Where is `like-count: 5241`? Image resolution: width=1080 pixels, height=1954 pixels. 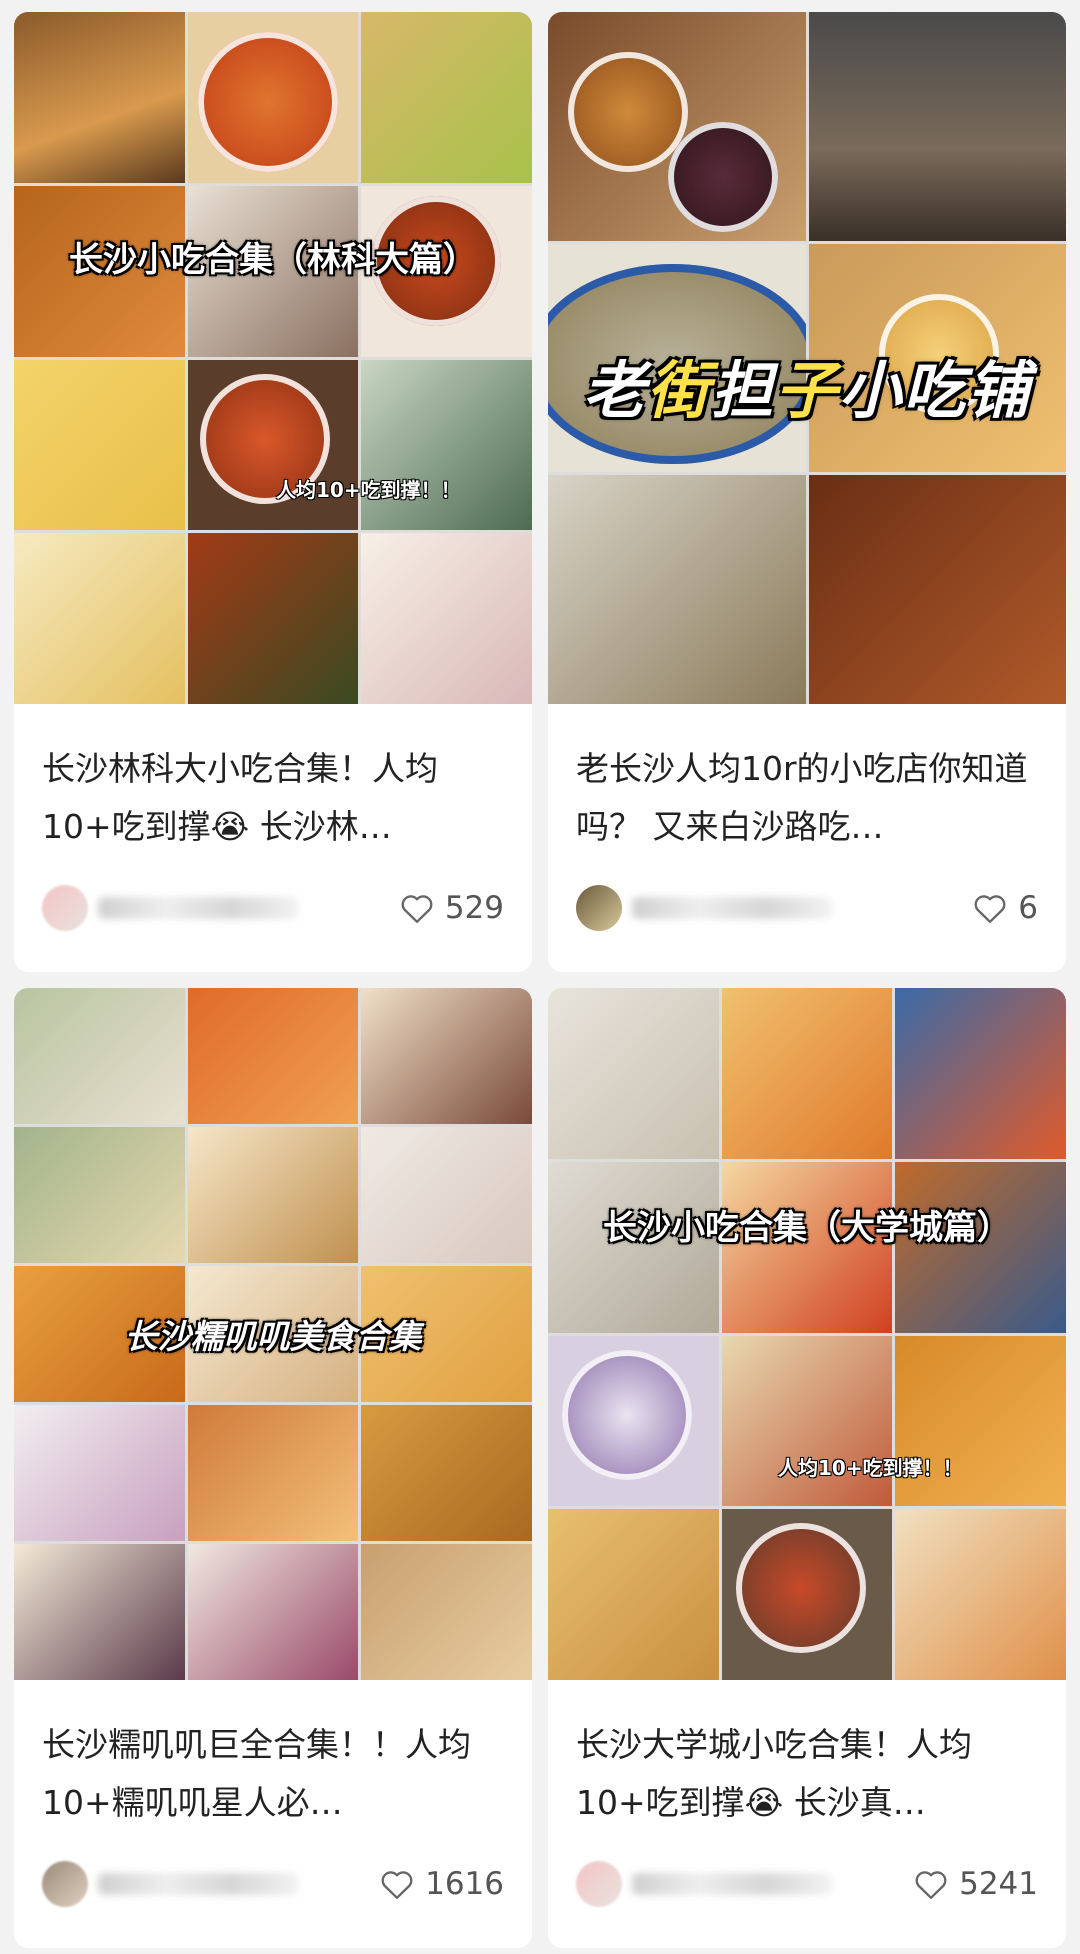
like-count: 5241 is located at coordinates (998, 1884).